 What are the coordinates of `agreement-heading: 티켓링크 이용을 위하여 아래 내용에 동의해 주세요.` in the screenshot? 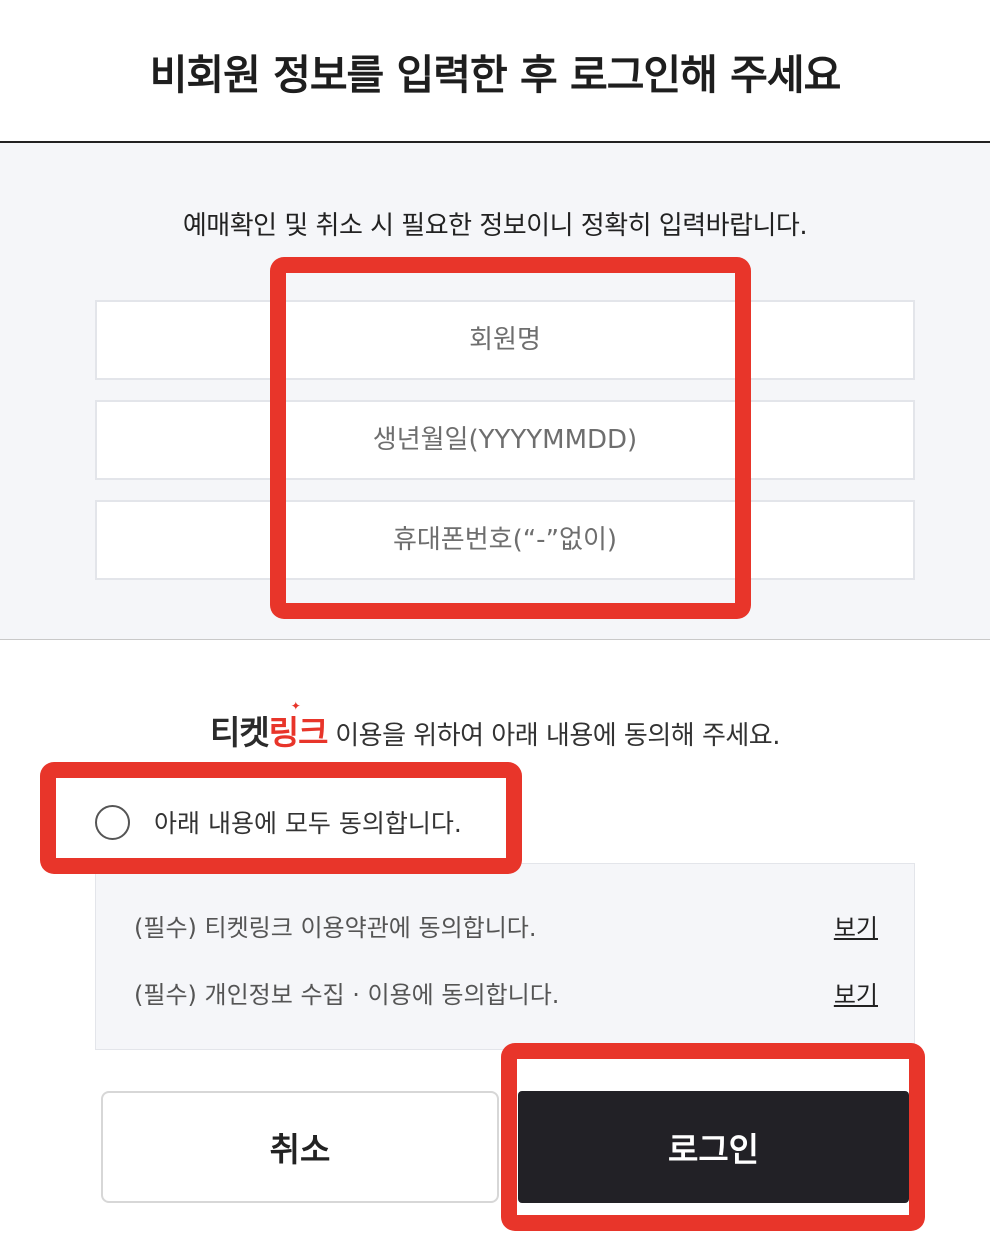 It's located at (495, 730).